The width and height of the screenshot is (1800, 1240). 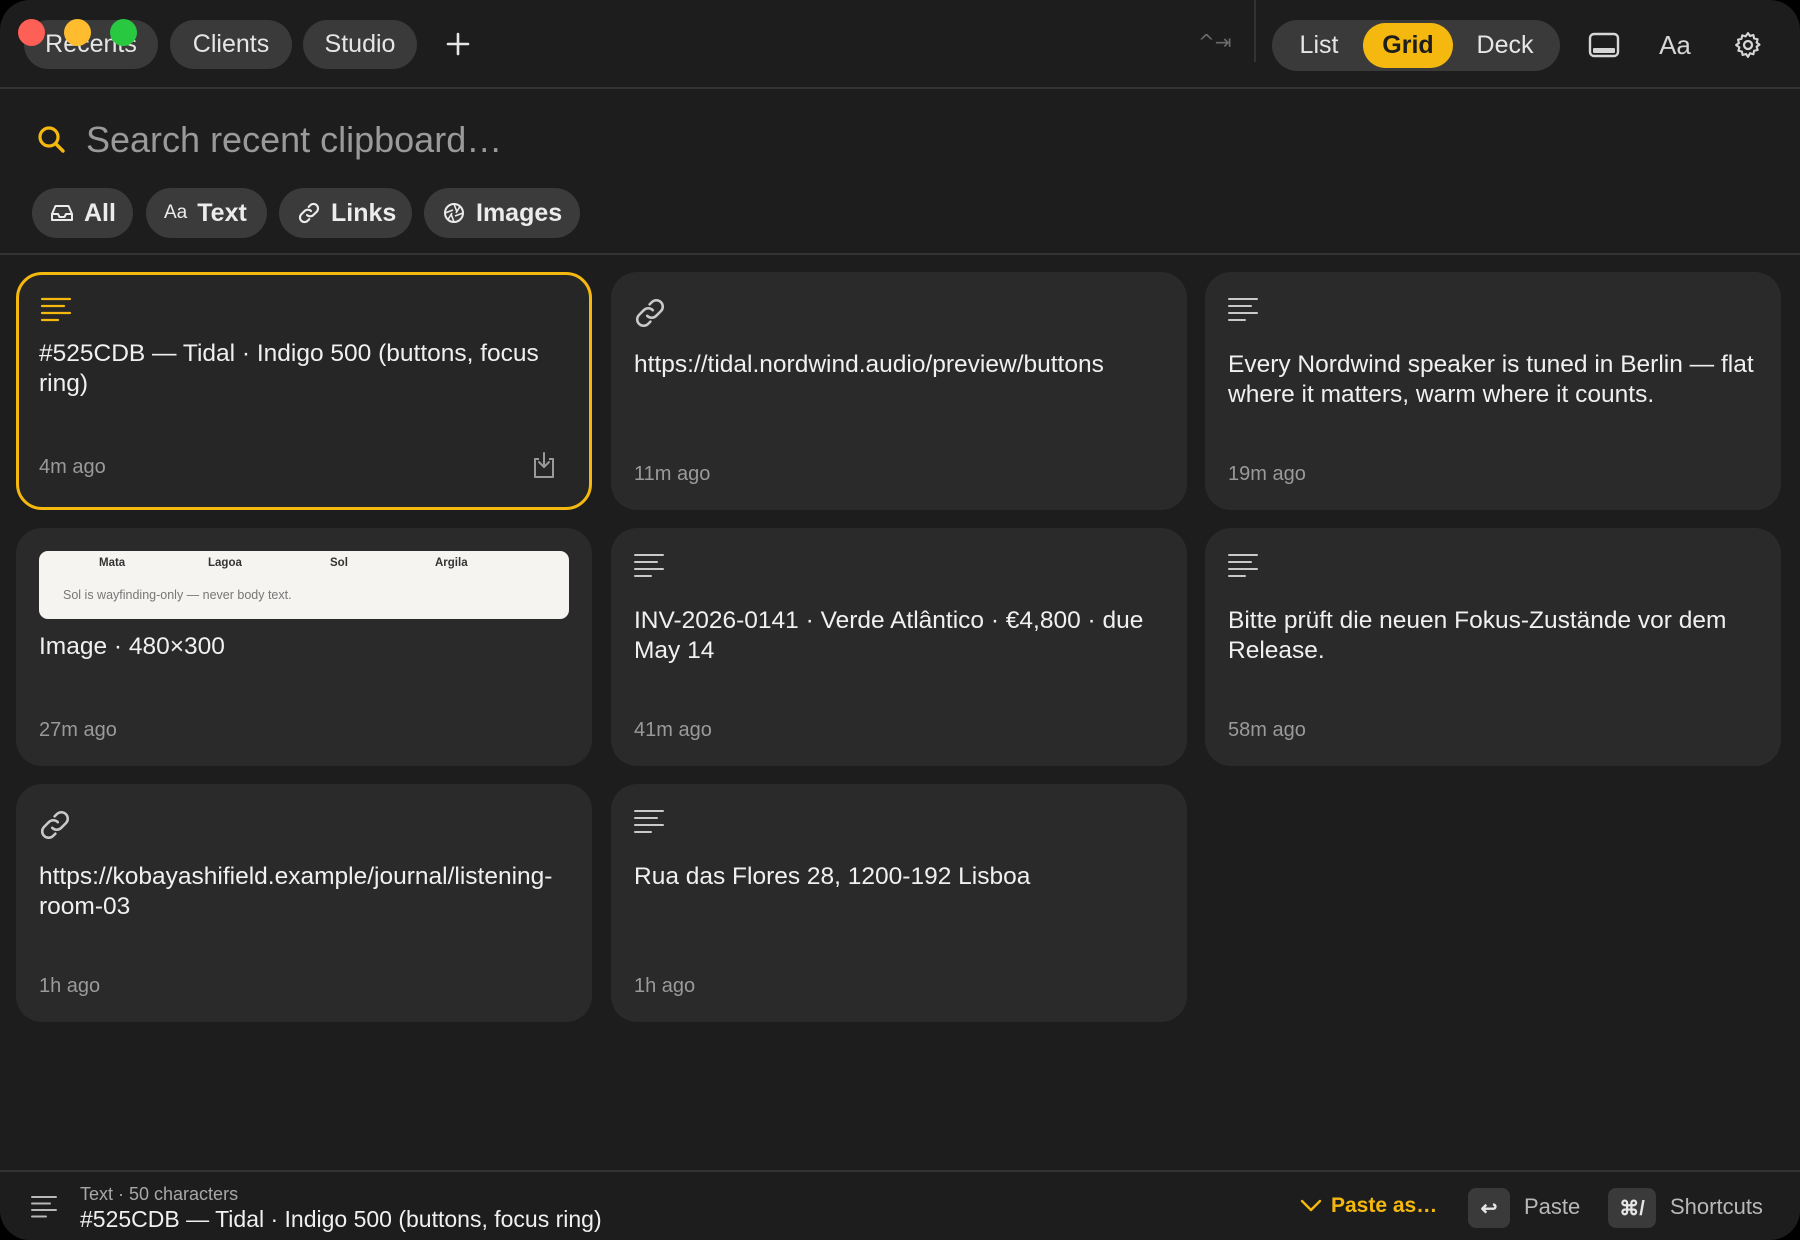 What do you see at coordinates (159, 1194) in the screenshot?
I see `selection-meta: Text · 50 characters` at bounding box center [159, 1194].